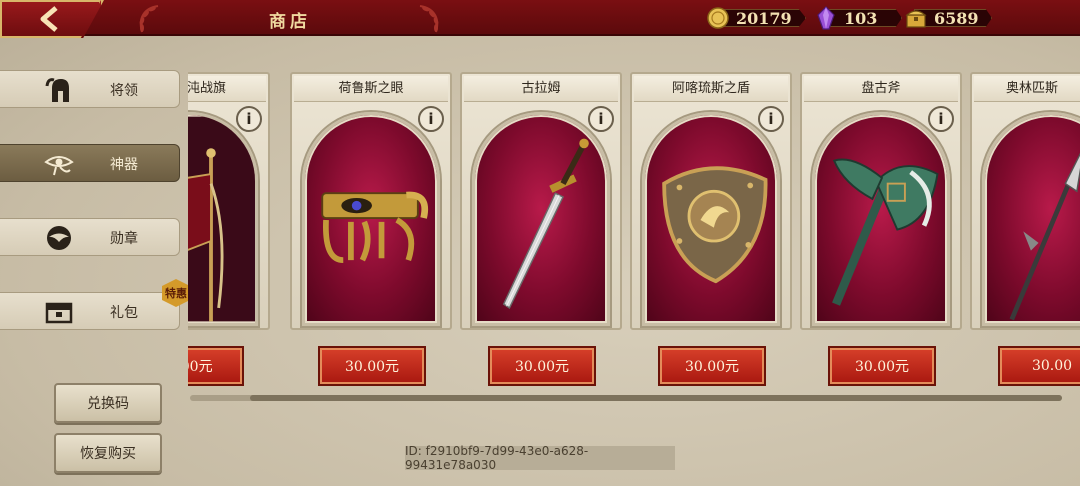 The image size is (1080, 486). What do you see at coordinates (1027, 89) in the screenshot?
I see `card-title: 奥林匹斯` at bounding box center [1027, 89].